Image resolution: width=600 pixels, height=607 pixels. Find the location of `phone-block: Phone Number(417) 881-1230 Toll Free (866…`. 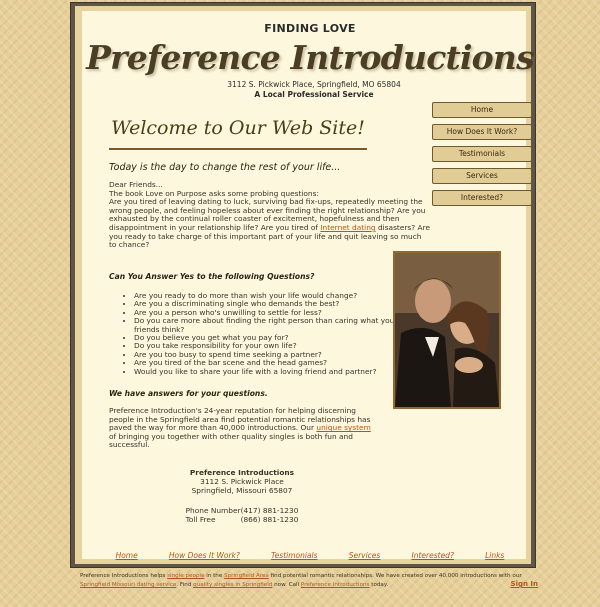

phone-block: Phone Number(417) 881-1230 Toll Free (866… is located at coordinates (242, 515).